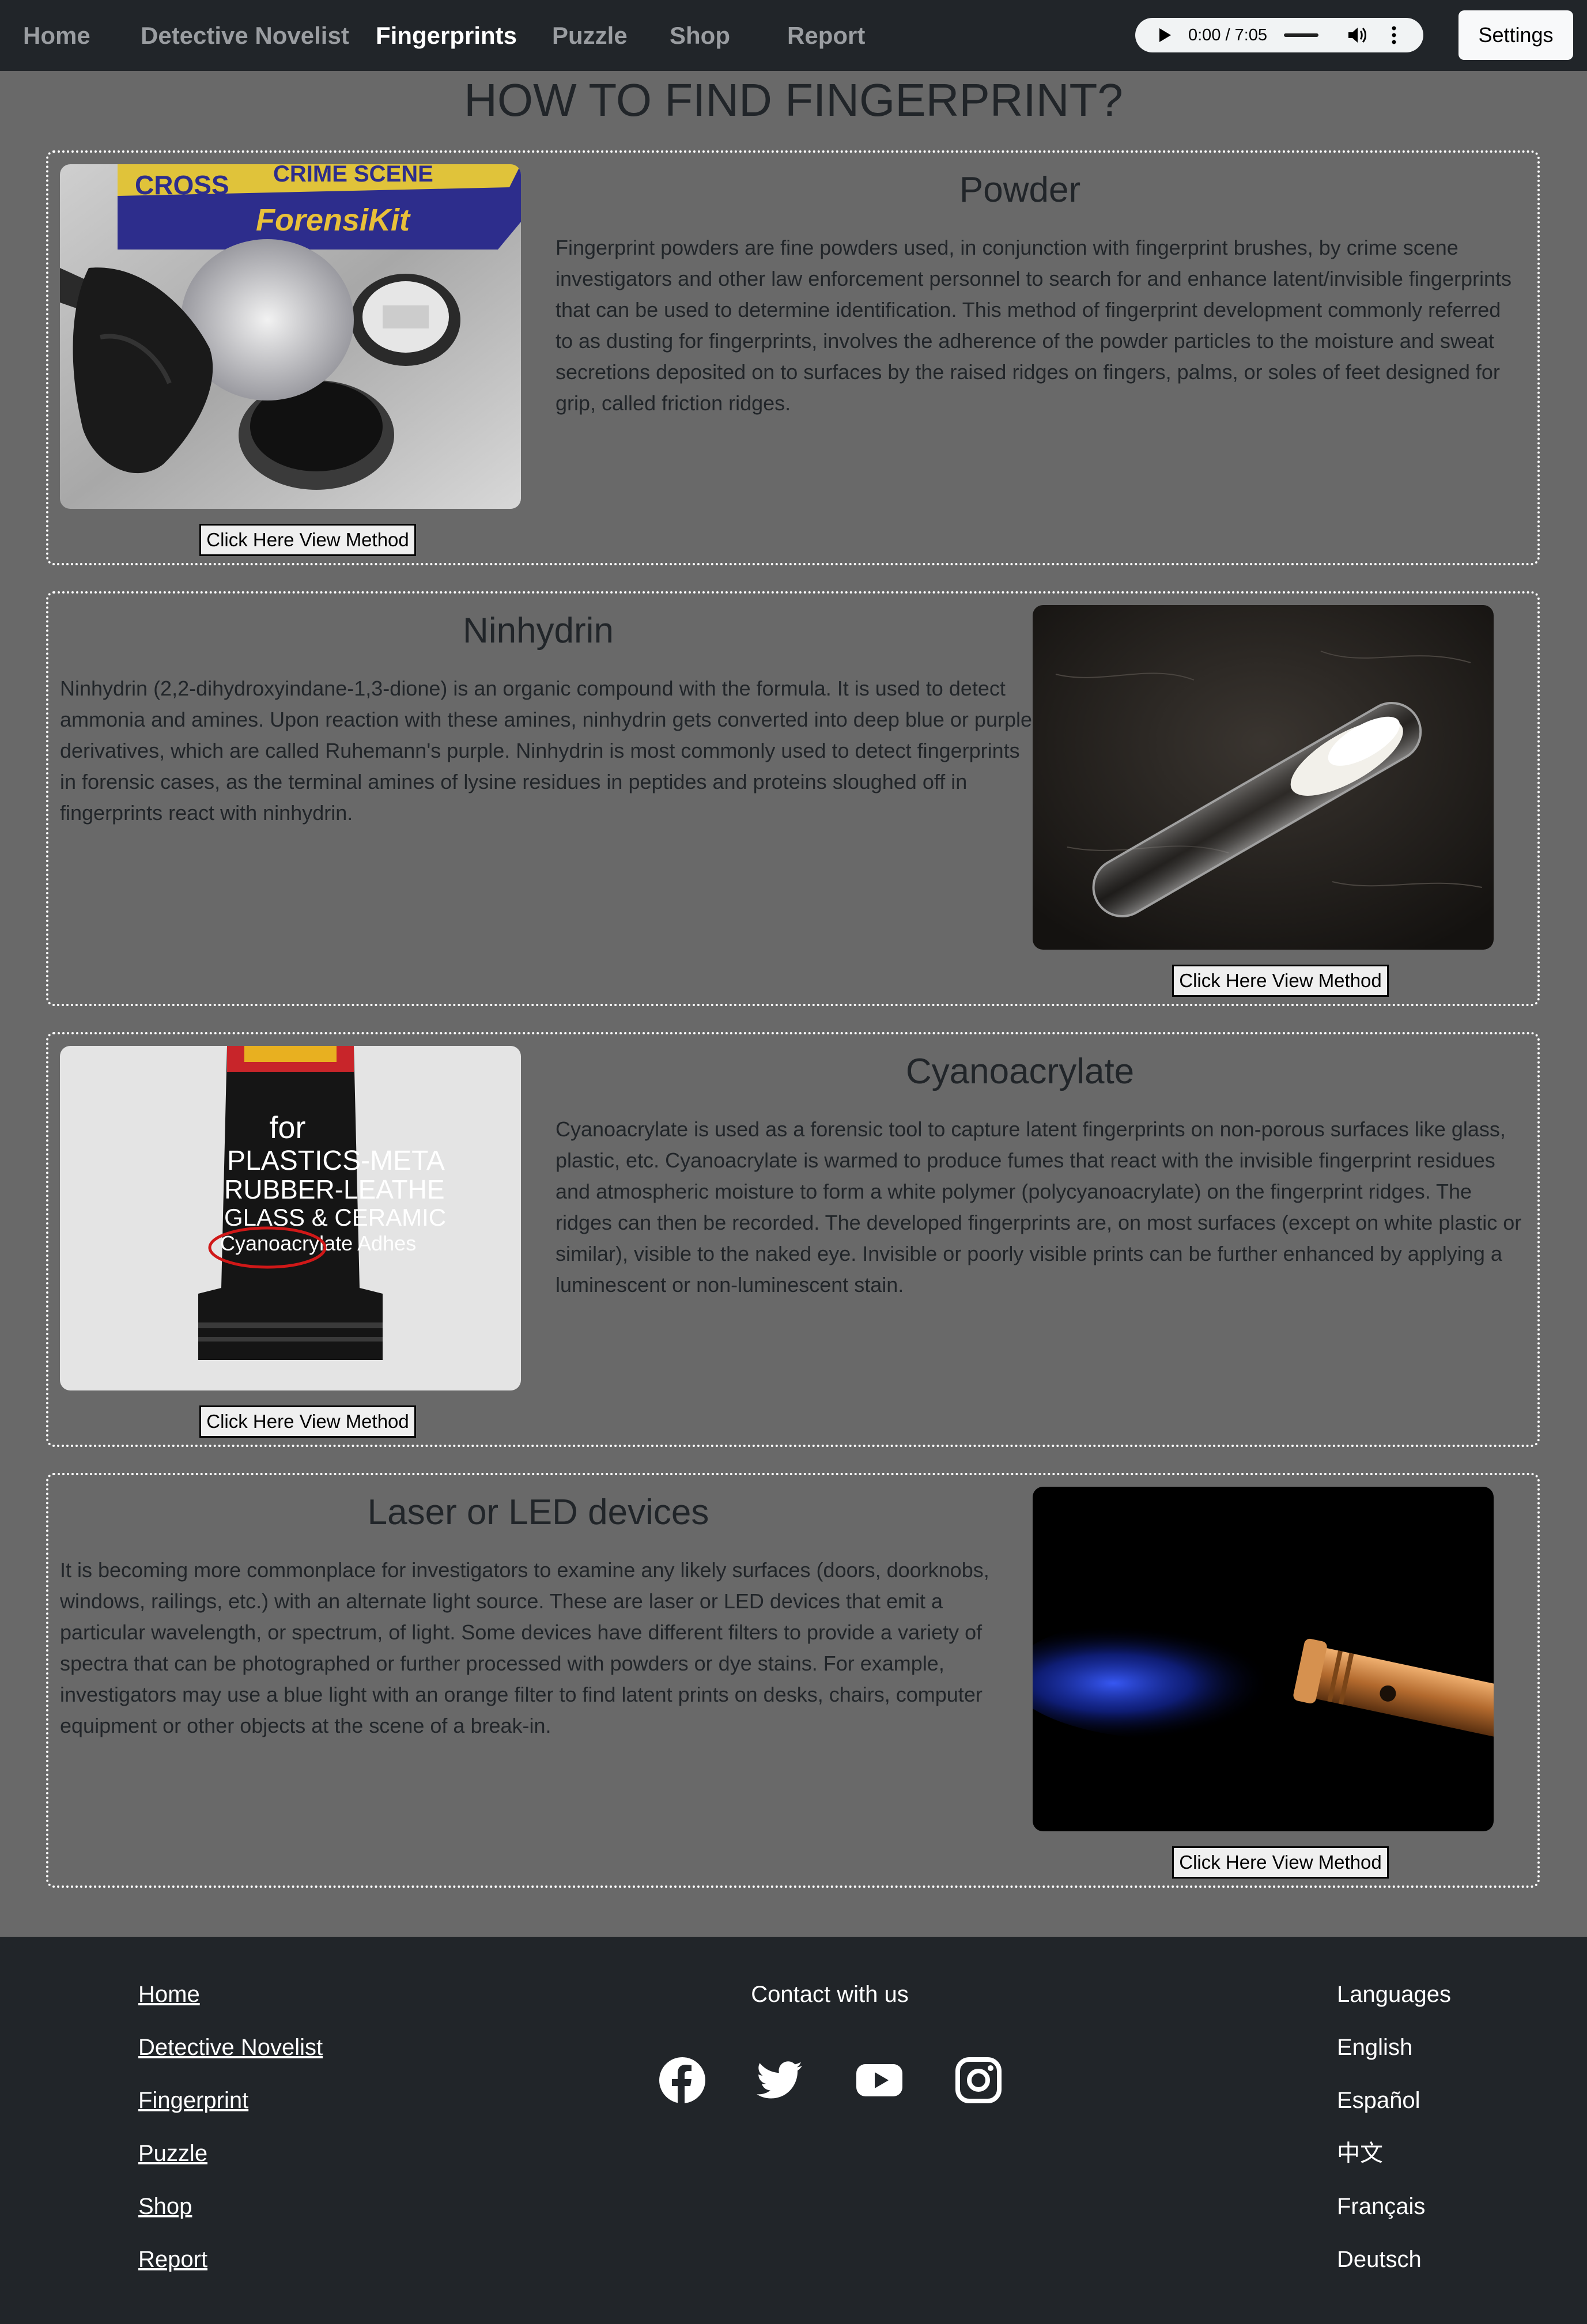 The height and width of the screenshot is (2324, 1587). Describe the element at coordinates (1020, 1071) in the screenshot. I see `method-title-cyanoacrylate: Cyanoacrylate` at that location.